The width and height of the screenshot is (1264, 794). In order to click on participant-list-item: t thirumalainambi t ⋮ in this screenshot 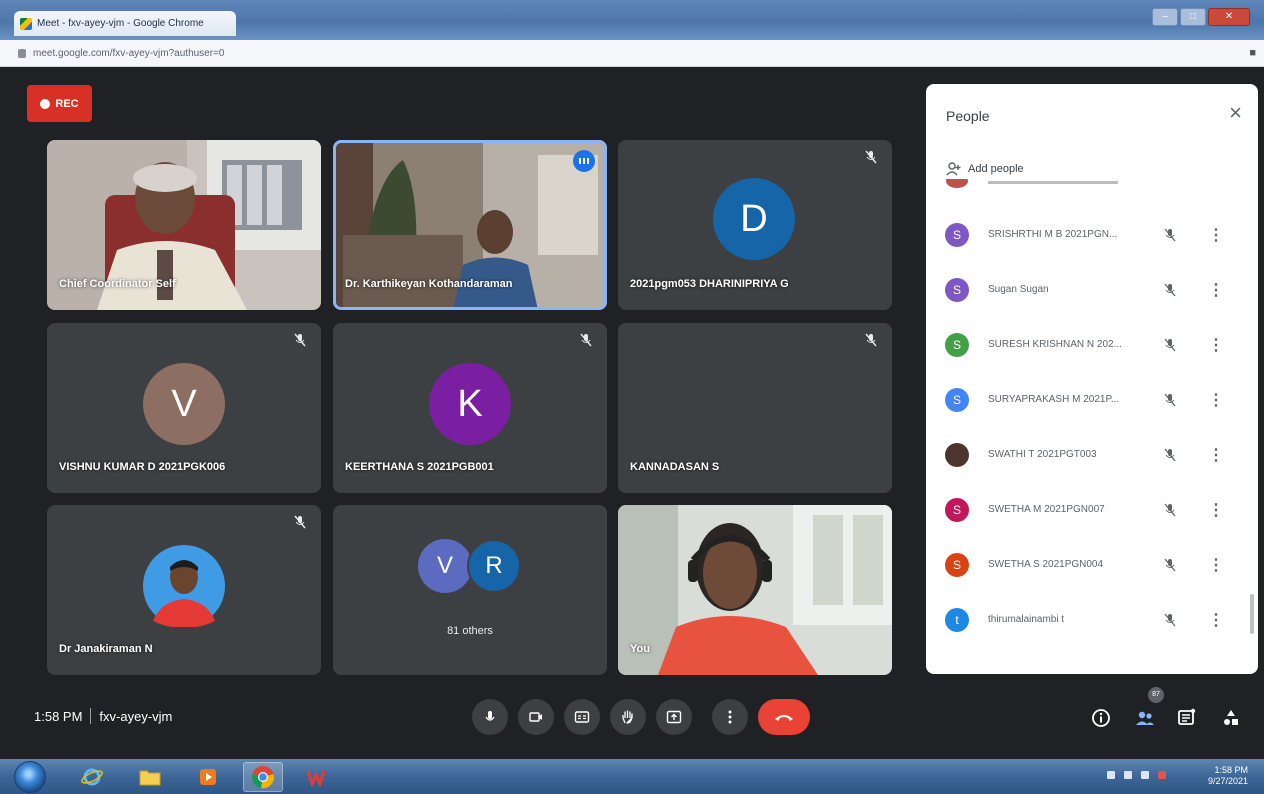, I will do `click(1086, 619)`.